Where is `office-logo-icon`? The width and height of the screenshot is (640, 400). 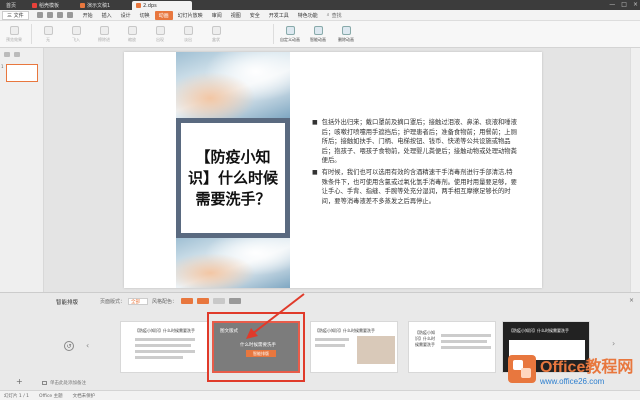
office-logo-icon is located at coordinates (522, 369).